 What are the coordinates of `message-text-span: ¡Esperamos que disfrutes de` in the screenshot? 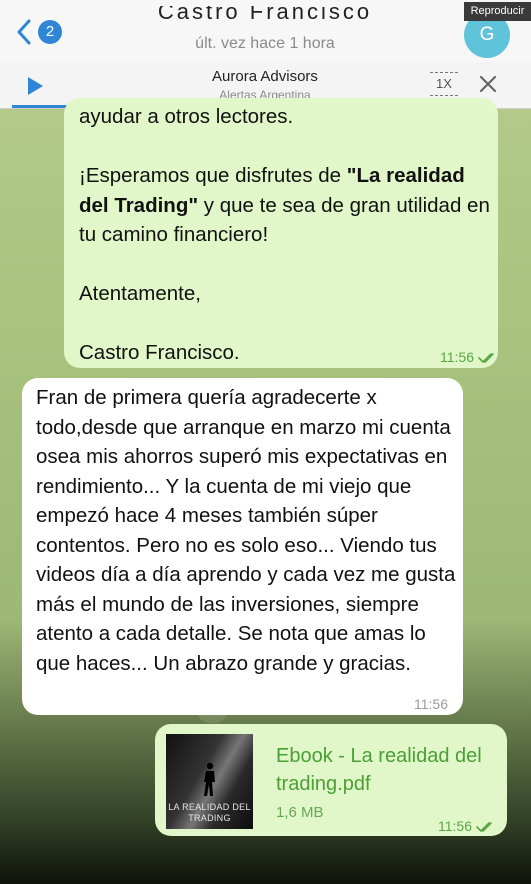 It's located at (213, 175).